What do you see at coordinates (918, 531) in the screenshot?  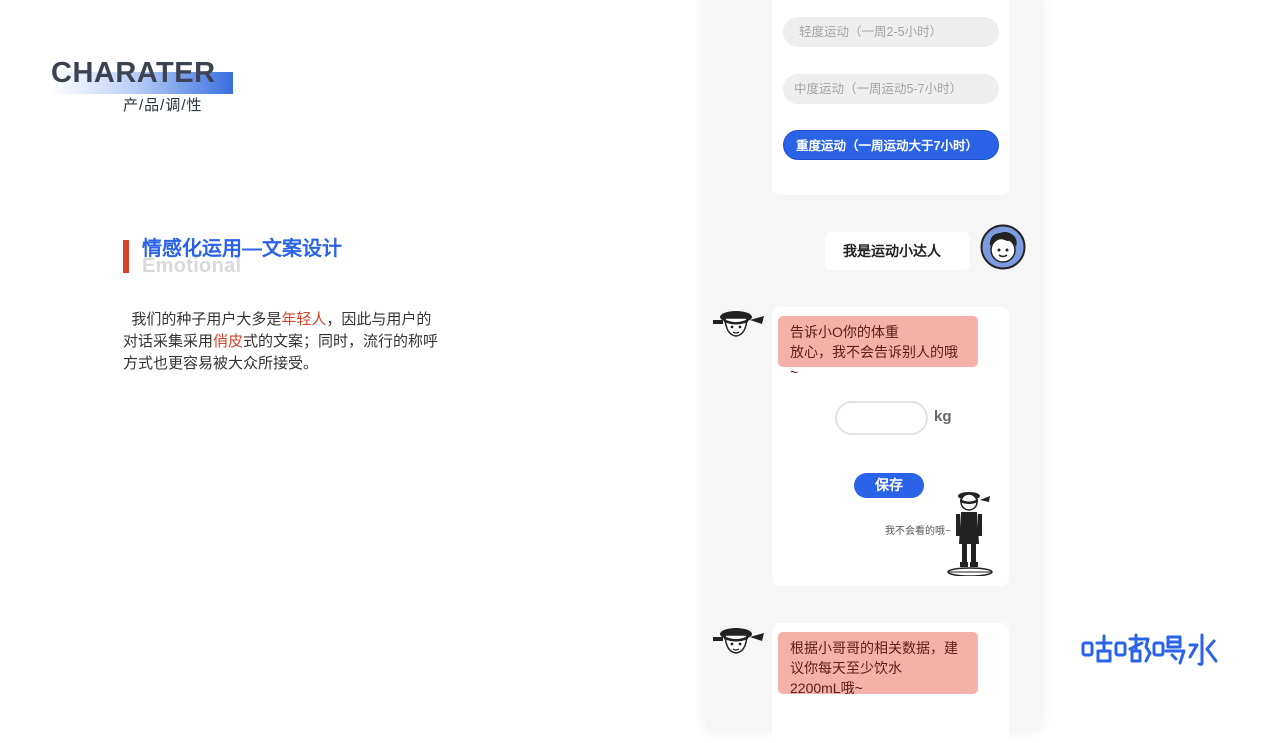 I see `whisper-text: 我不会看的哦~` at bounding box center [918, 531].